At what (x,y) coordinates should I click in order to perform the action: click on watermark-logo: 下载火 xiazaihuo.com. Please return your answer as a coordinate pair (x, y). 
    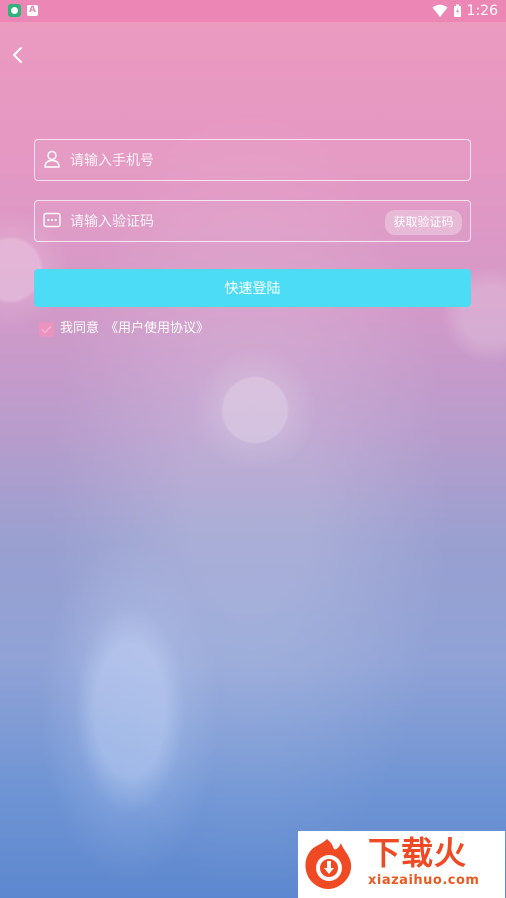
    Looking at the image, I should click on (401, 864).